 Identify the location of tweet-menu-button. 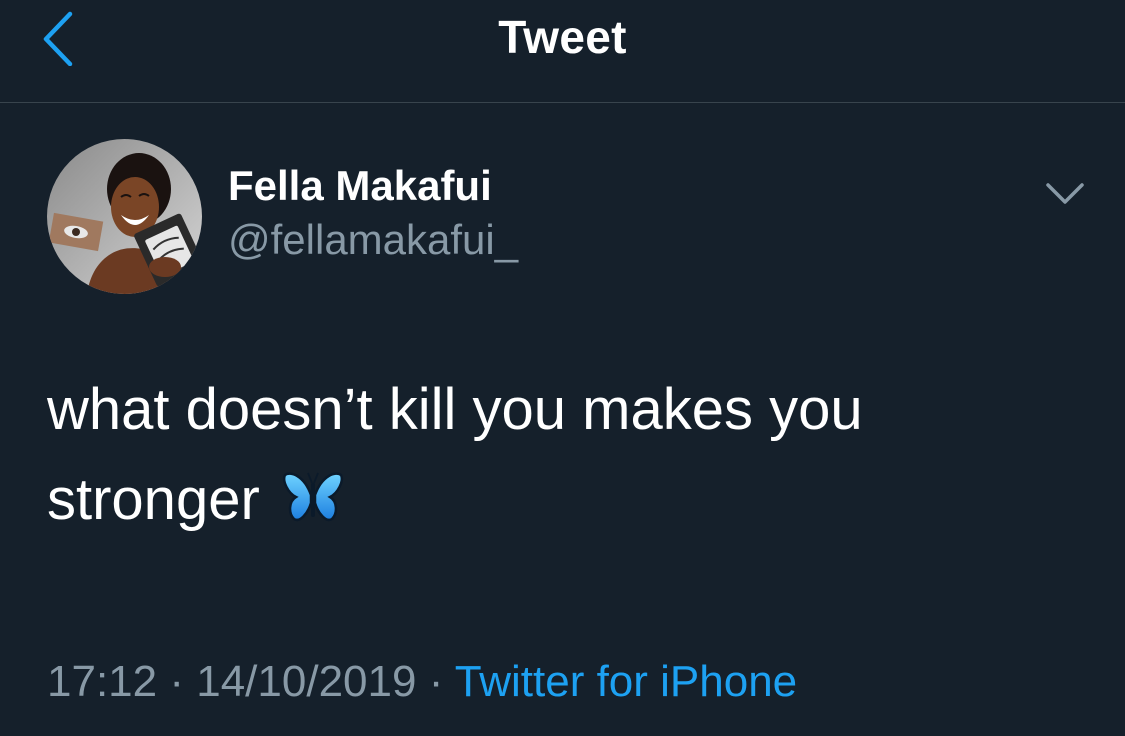
(1065, 195).